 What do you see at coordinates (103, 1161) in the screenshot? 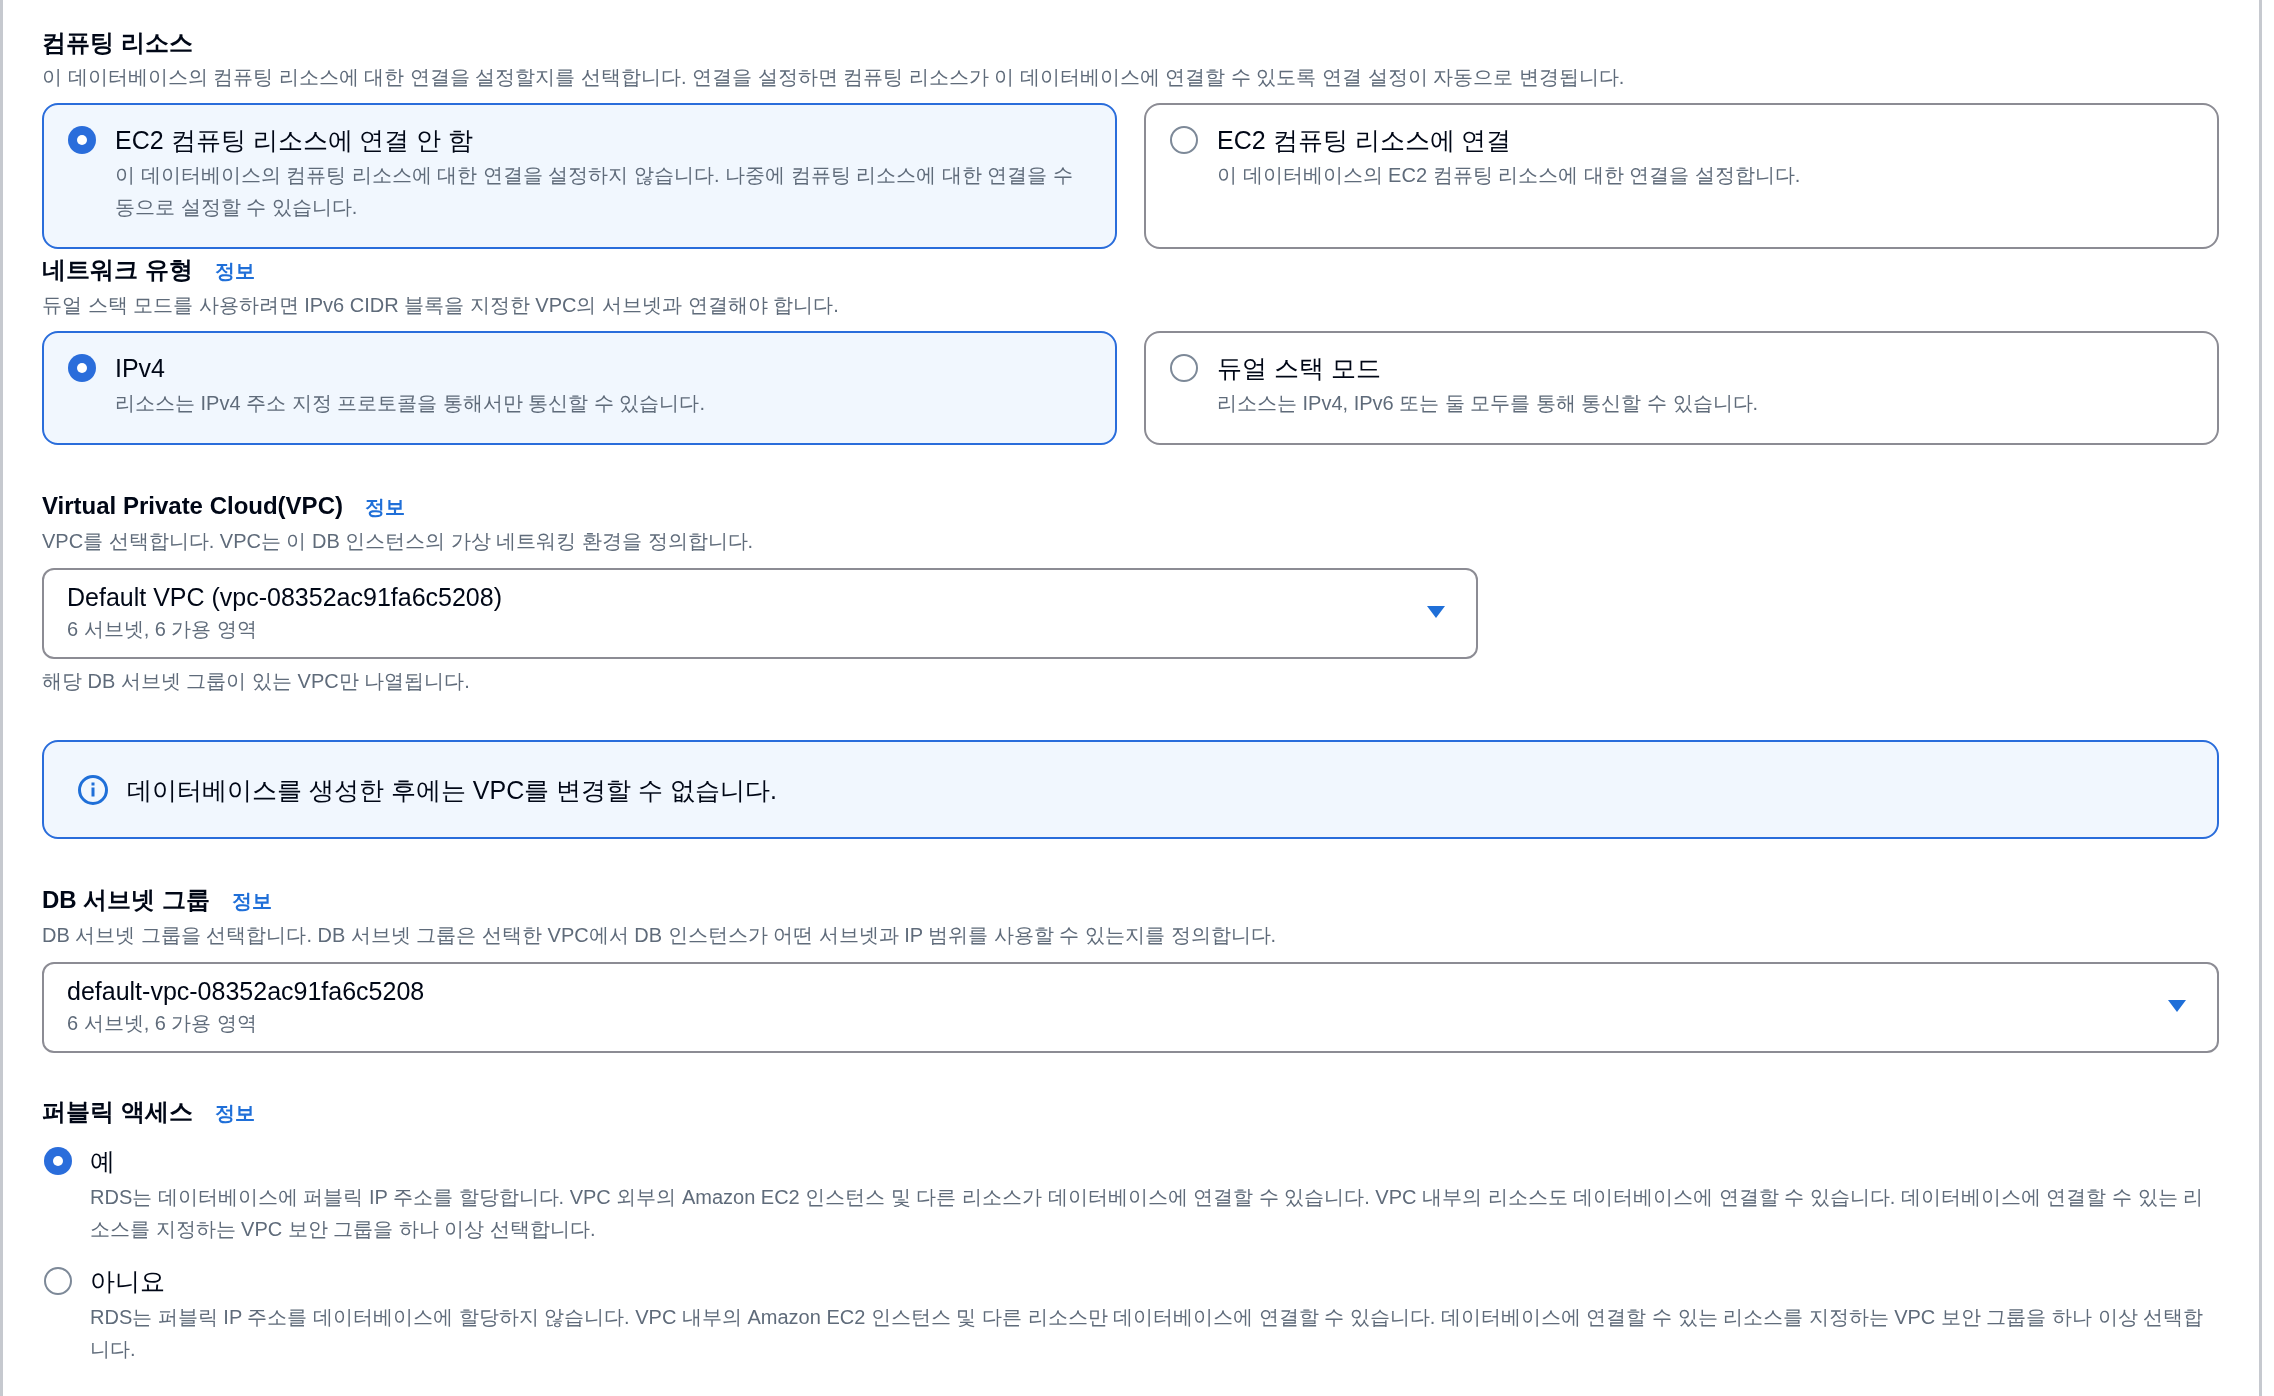
I see `radio-label: 예` at bounding box center [103, 1161].